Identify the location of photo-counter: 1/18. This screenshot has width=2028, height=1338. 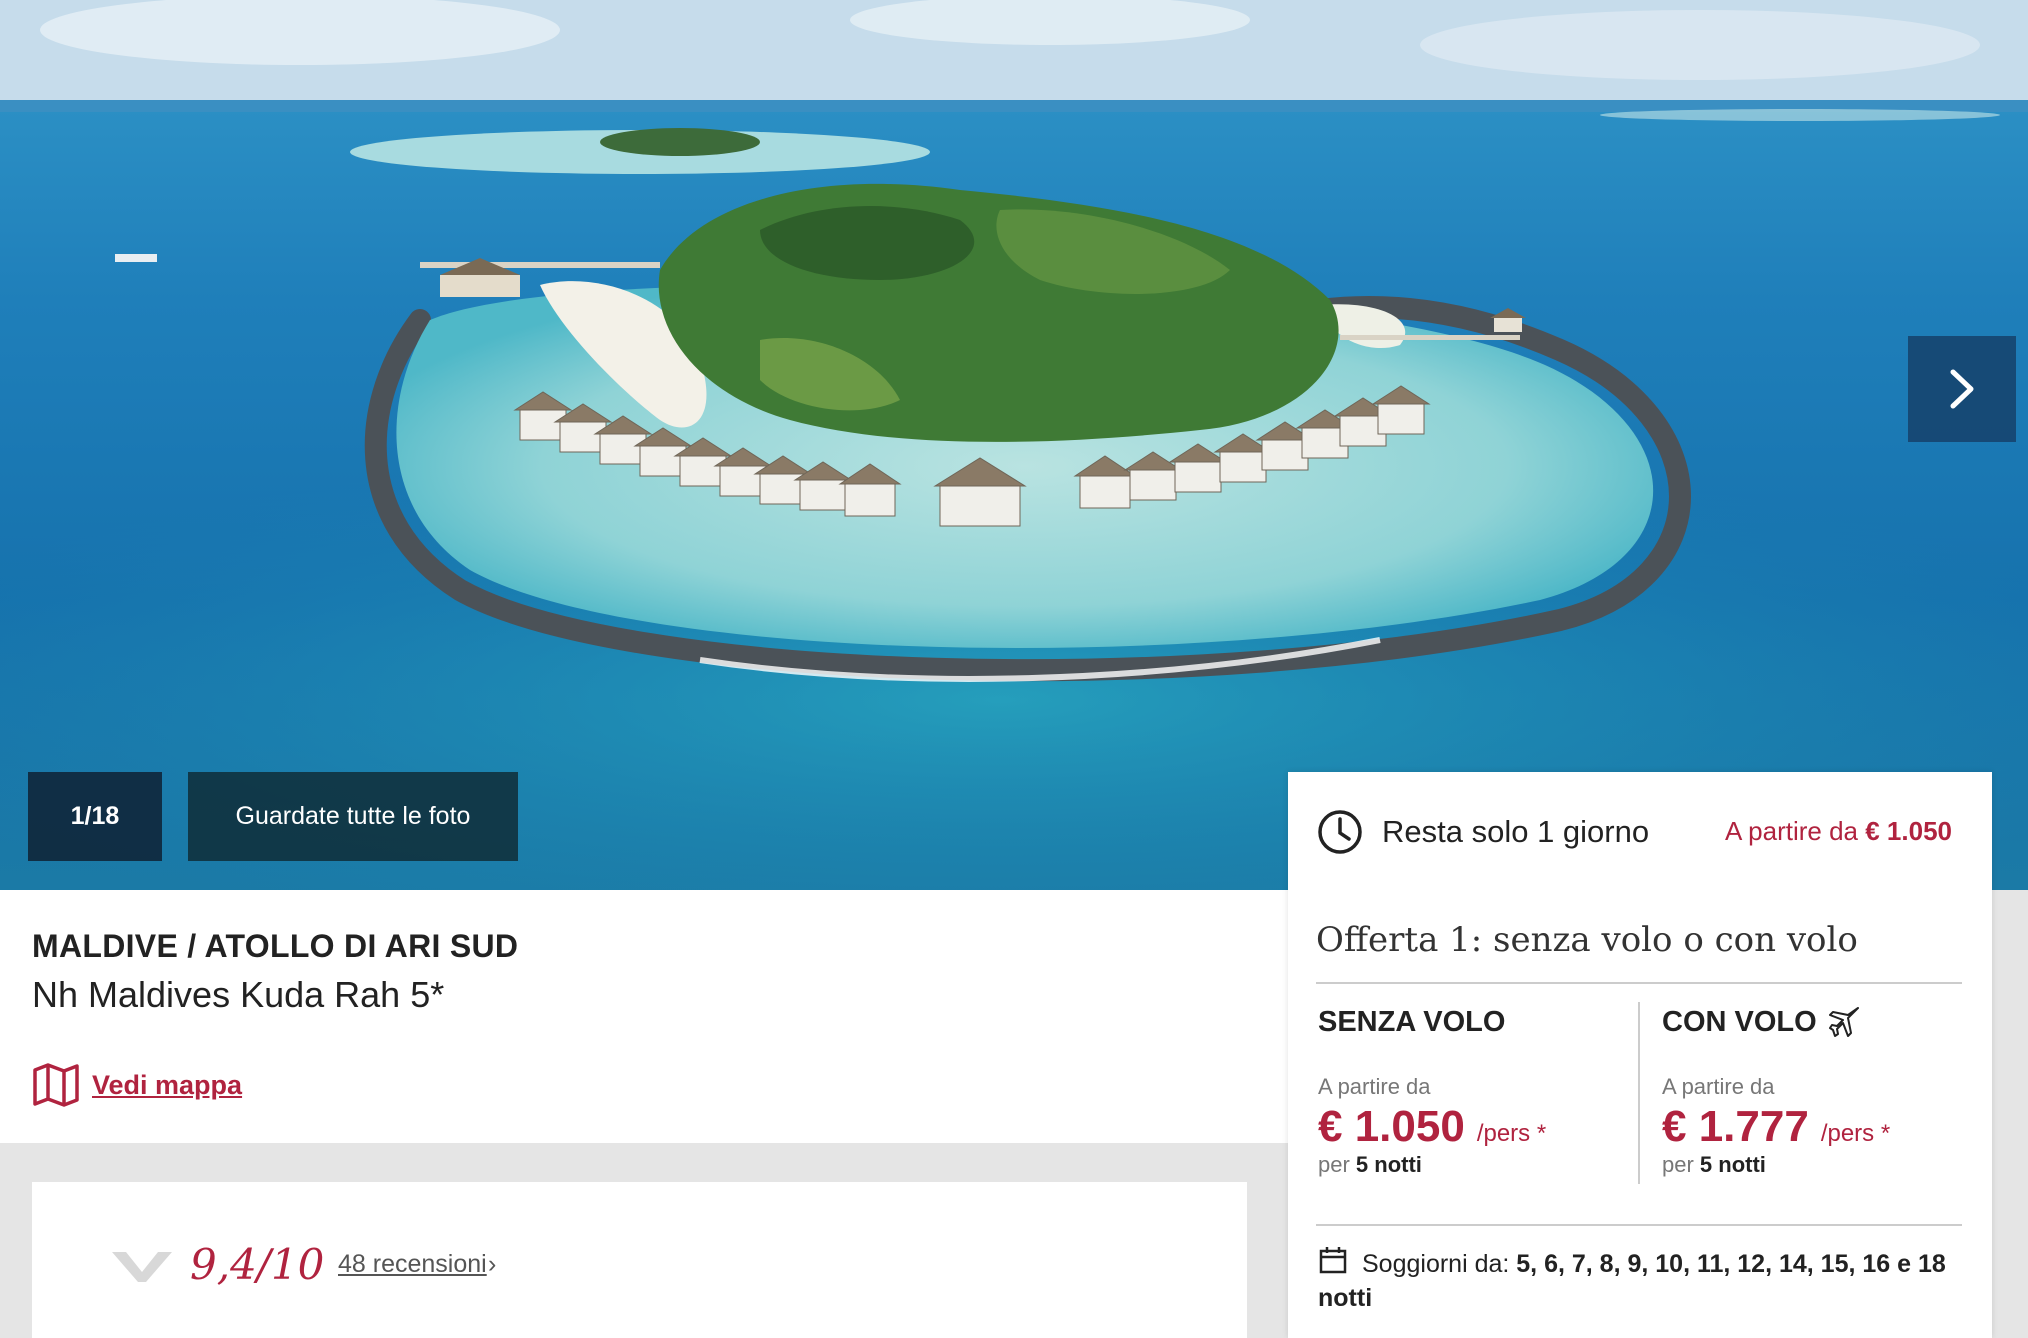
(95, 816).